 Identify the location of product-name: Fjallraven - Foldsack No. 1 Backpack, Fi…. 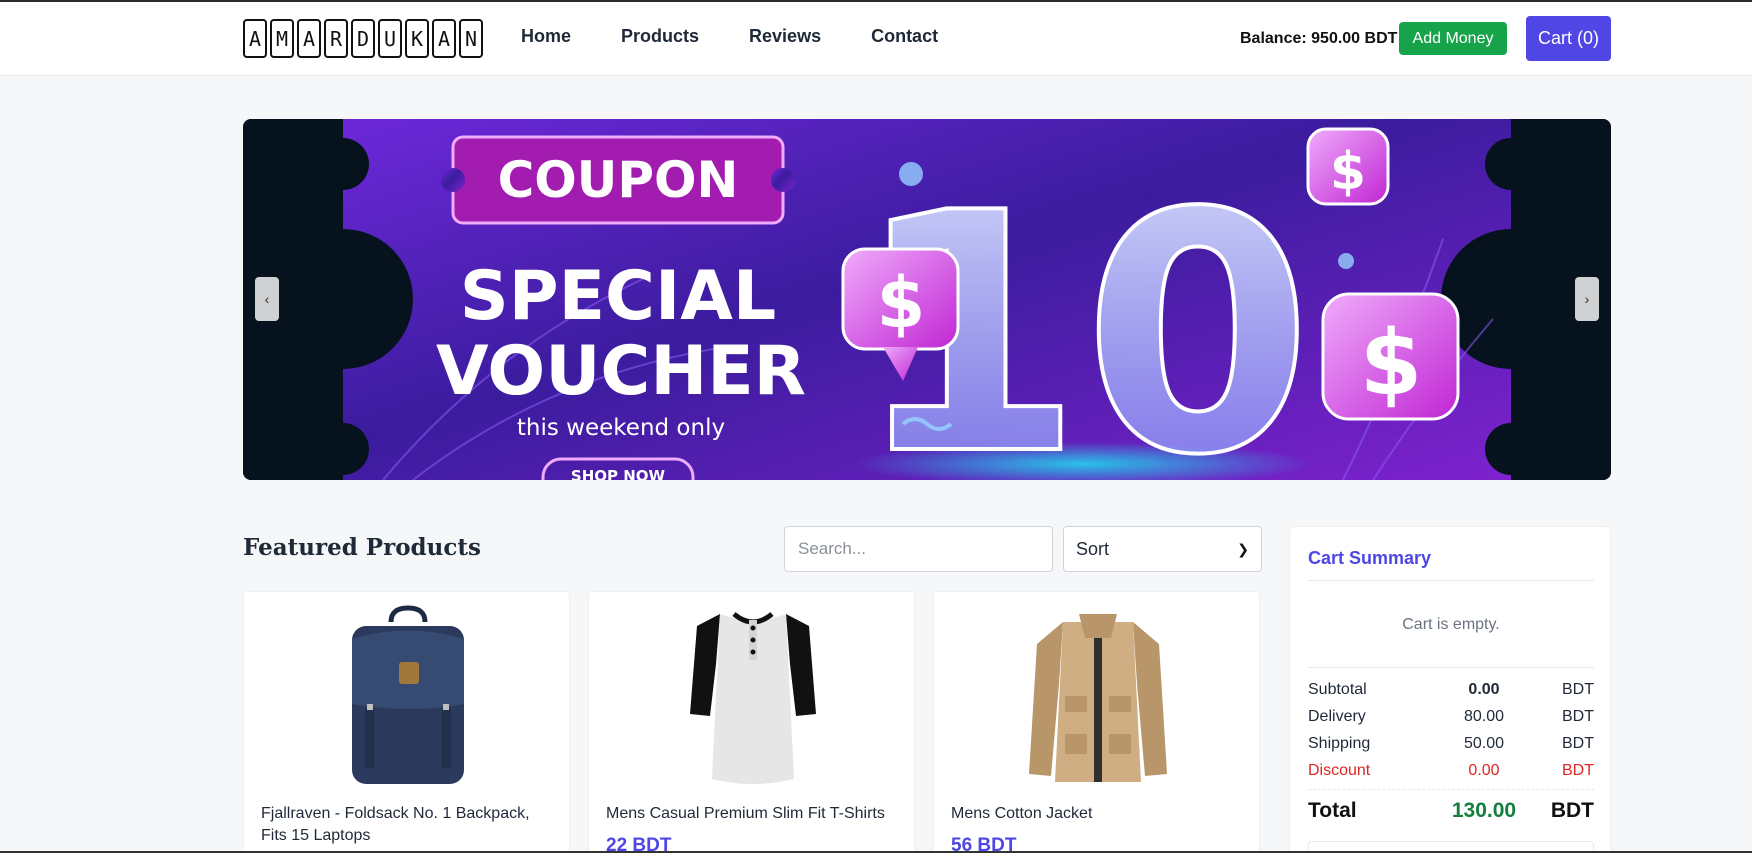
(395, 824).